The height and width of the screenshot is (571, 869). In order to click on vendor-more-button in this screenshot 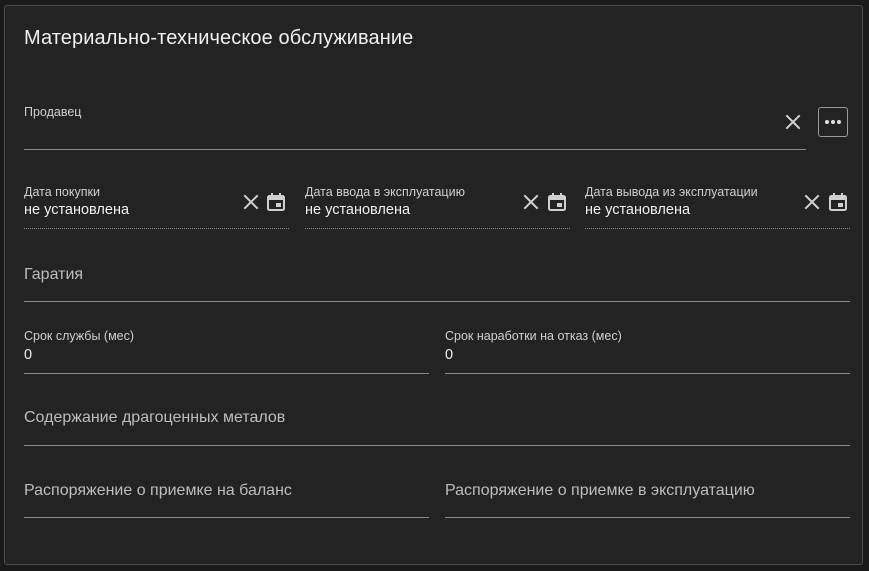, I will do `click(833, 122)`.